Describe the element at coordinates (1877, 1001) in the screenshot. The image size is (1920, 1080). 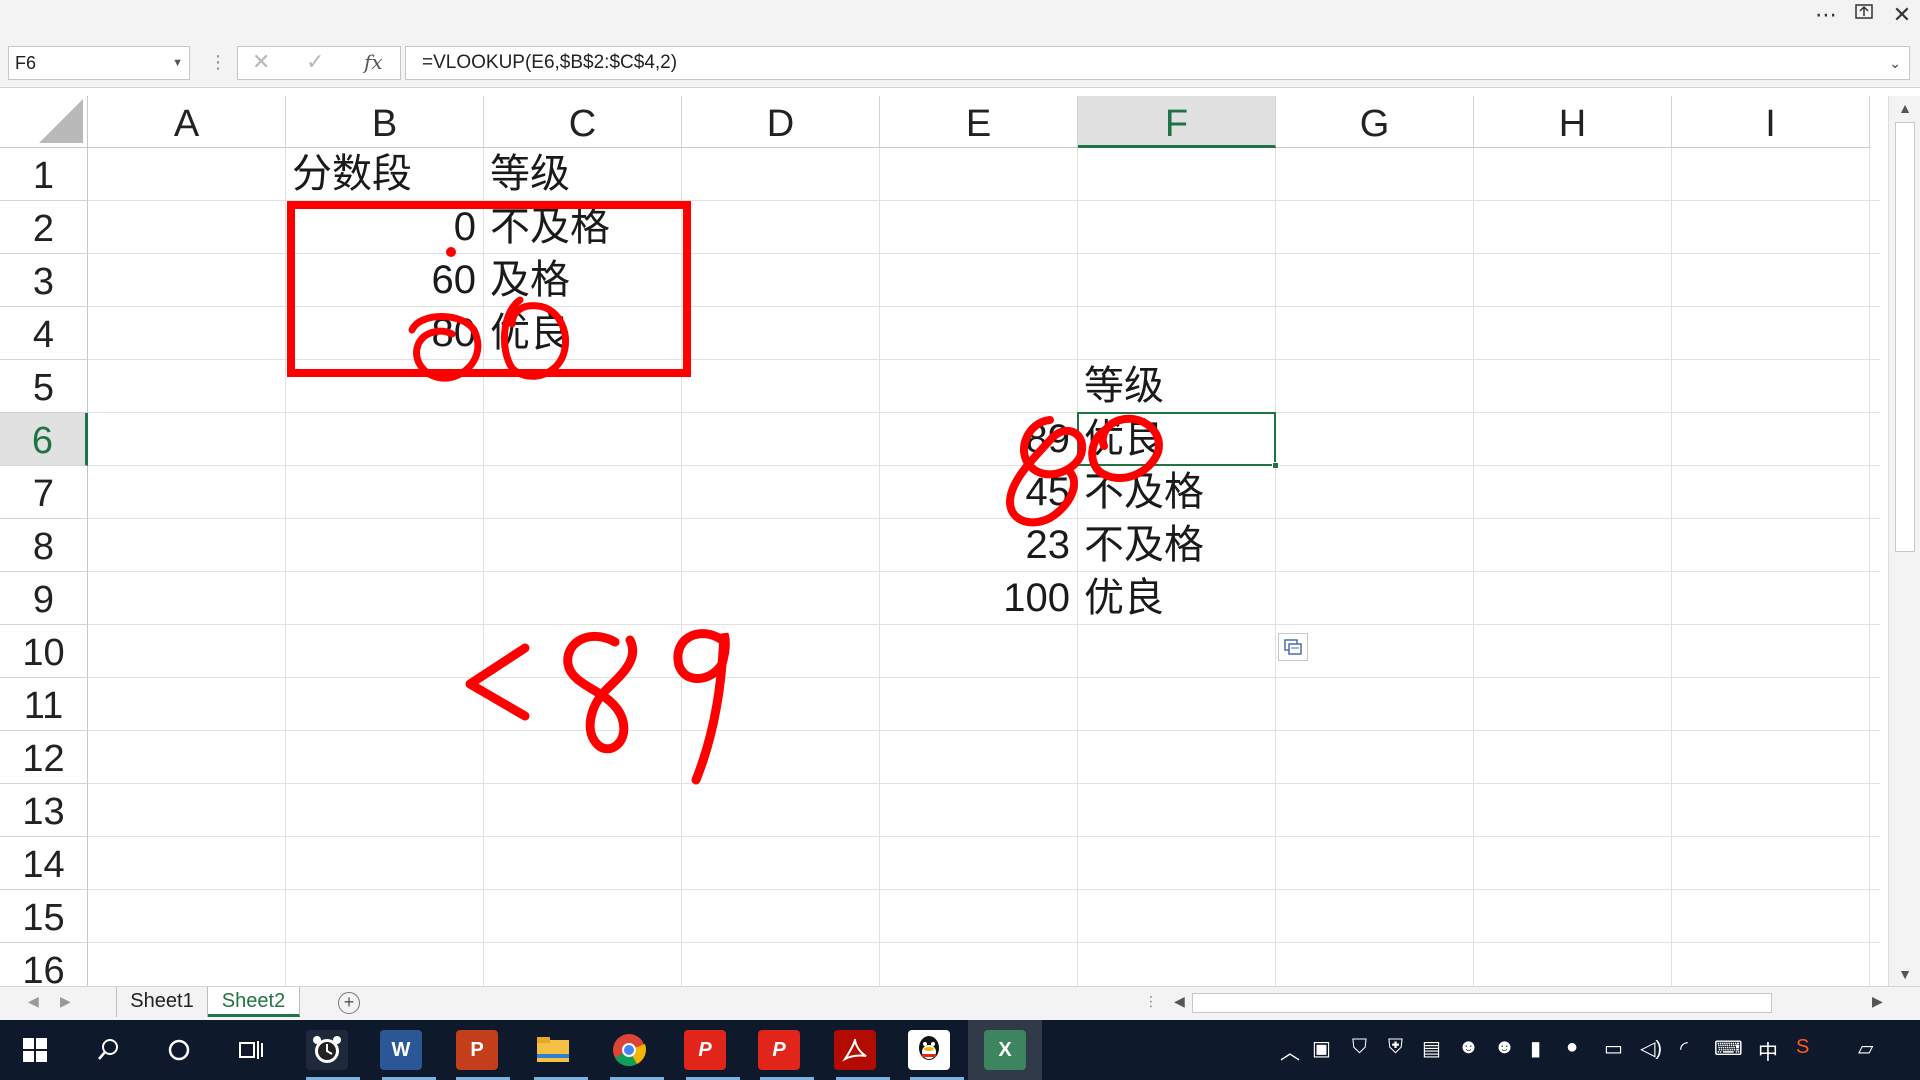
I see `scroll-right-icon: ▶` at that location.